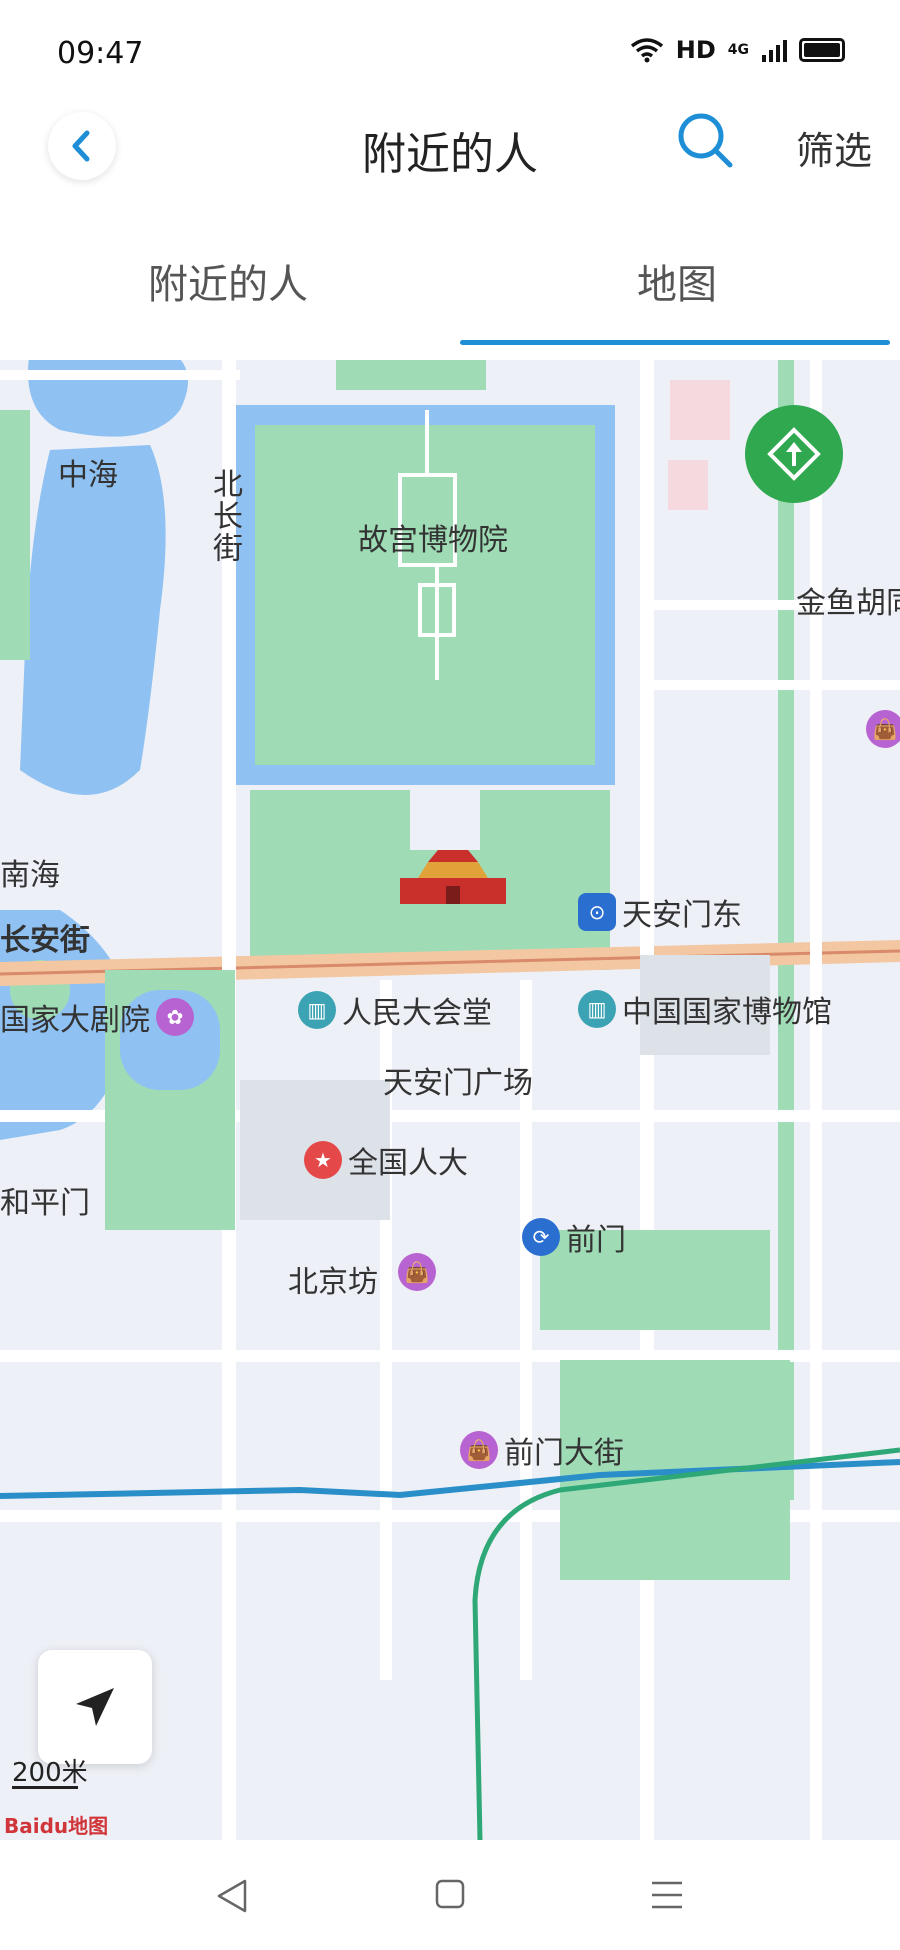 This screenshot has height=1950, width=900. Describe the element at coordinates (317, 1010) in the screenshot. I see `building-icon: ▥` at that location.